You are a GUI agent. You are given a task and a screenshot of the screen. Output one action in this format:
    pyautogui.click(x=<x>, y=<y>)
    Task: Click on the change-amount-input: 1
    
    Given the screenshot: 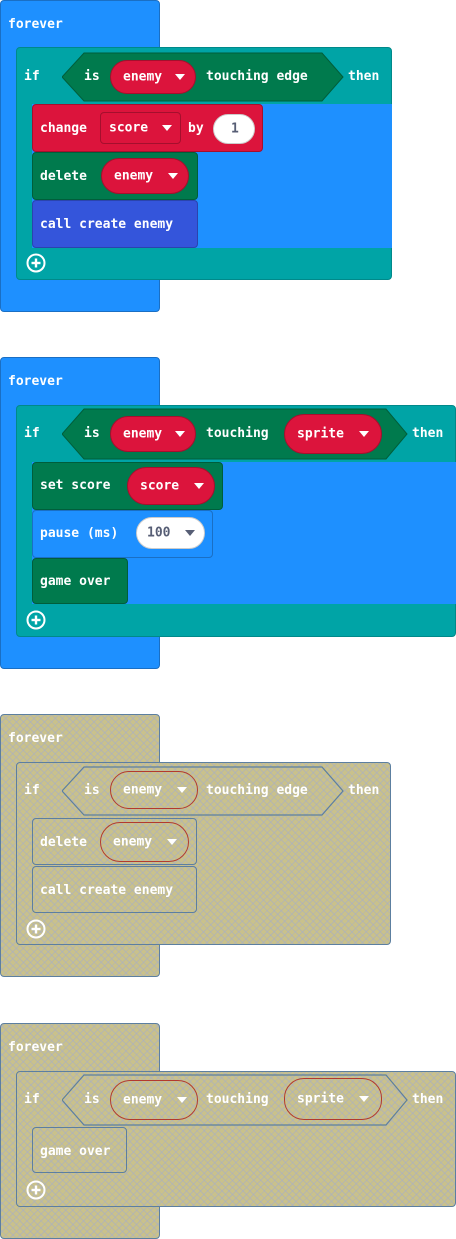 What is the action you would take?
    pyautogui.click(x=234, y=129)
    